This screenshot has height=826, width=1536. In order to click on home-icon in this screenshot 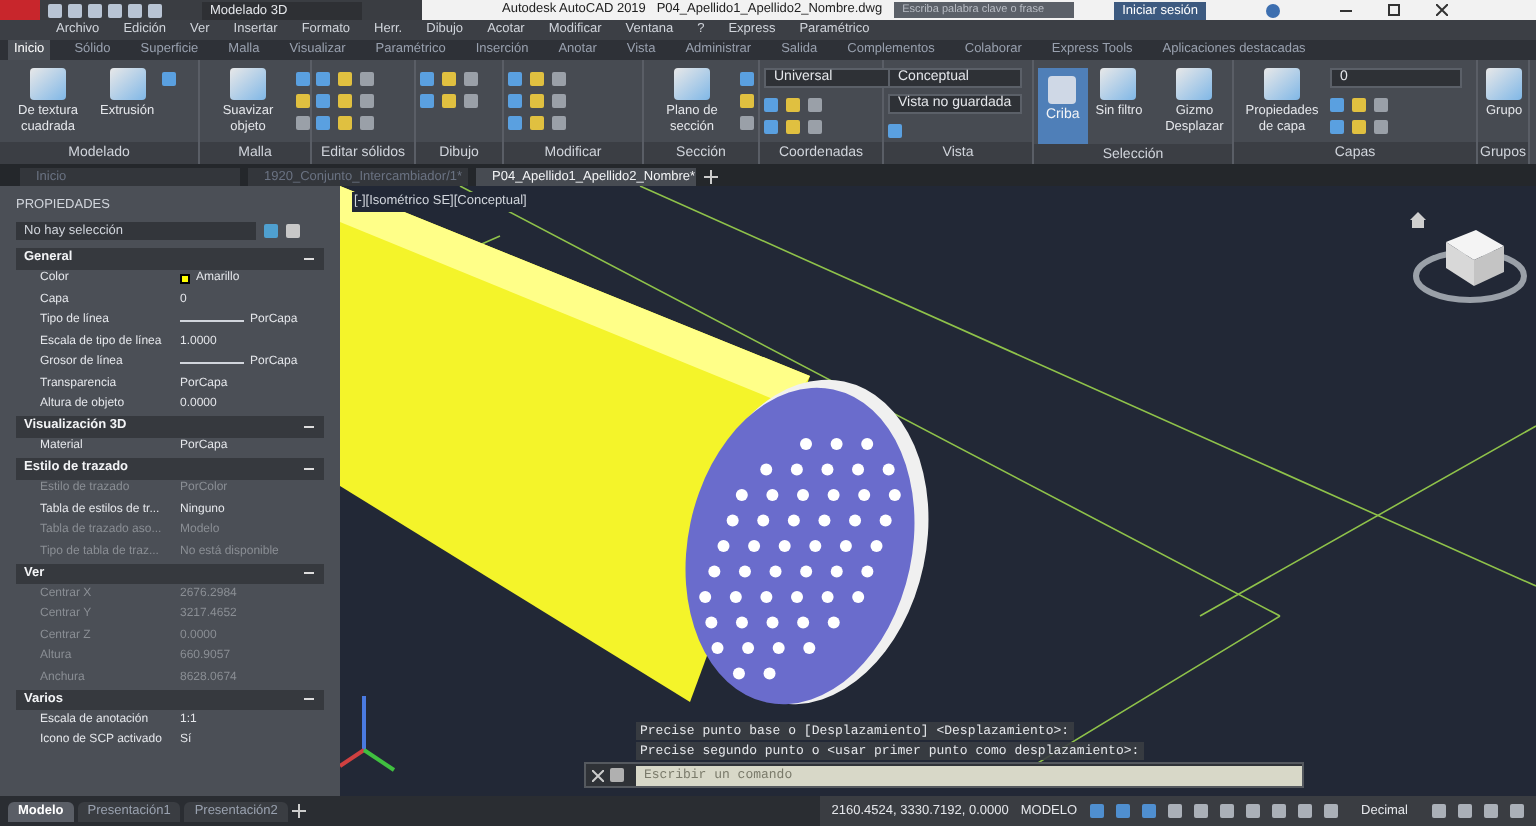, I will do `click(1418, 220)`.